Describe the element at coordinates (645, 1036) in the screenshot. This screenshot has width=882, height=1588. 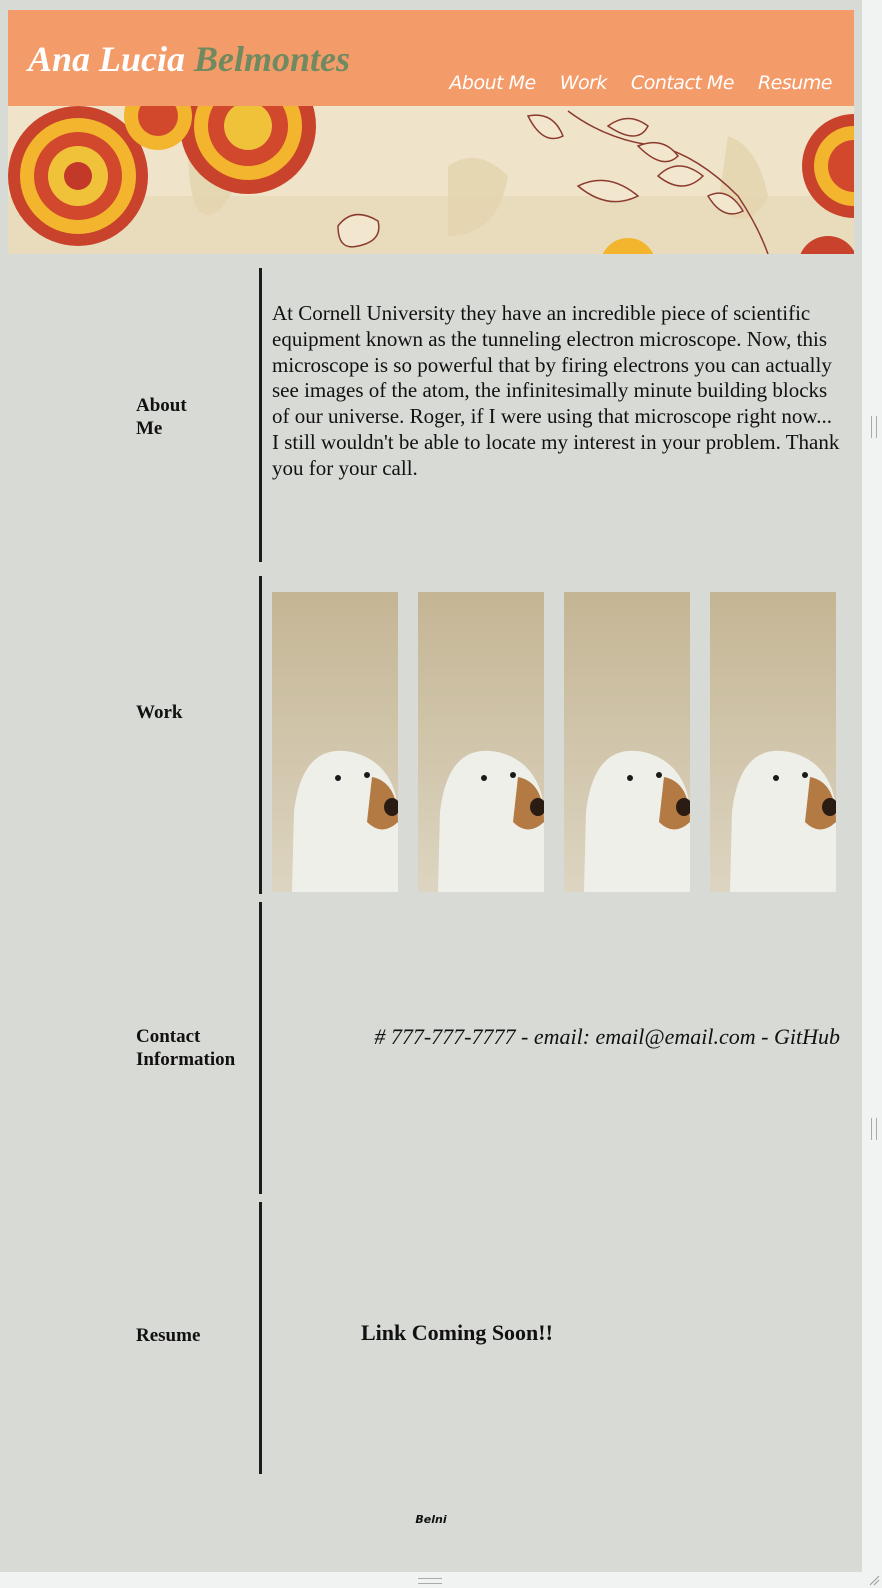
I see `email-address: email: email@email.com` at that location.